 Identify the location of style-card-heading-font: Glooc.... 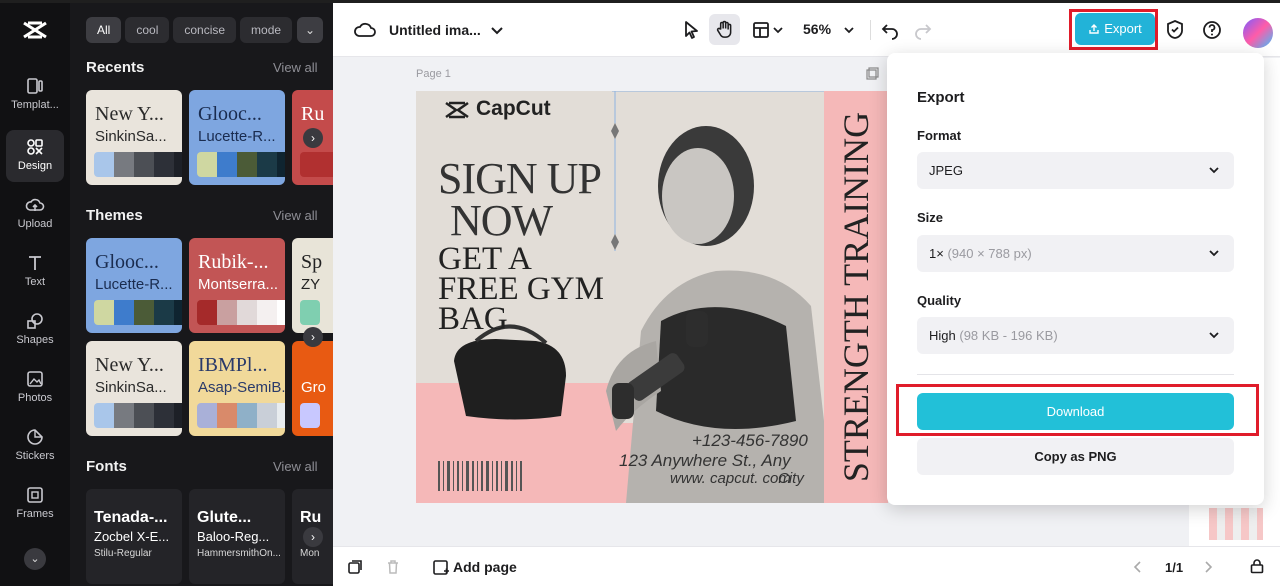
(230, 114).